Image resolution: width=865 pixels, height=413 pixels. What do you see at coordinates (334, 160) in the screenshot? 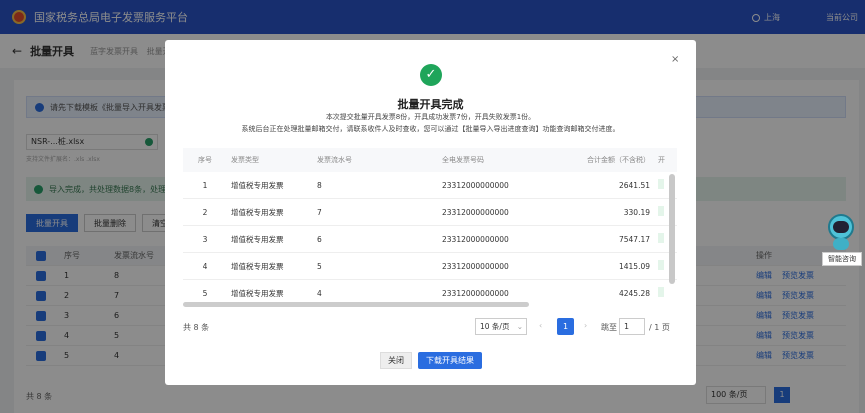
I see `col-header: 发票流水号` at bounding box center [334, 160].